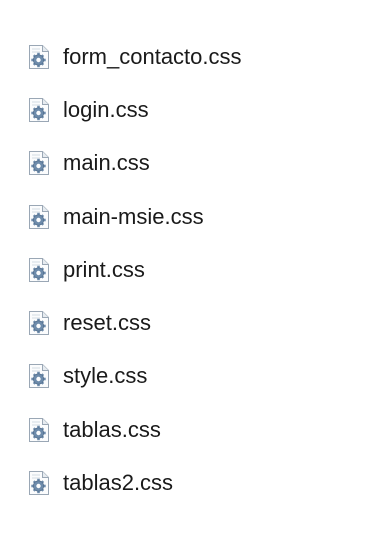 This screenshot has height=533, width=376. I want to click on file-item-3: main.css, so click(202, 163).